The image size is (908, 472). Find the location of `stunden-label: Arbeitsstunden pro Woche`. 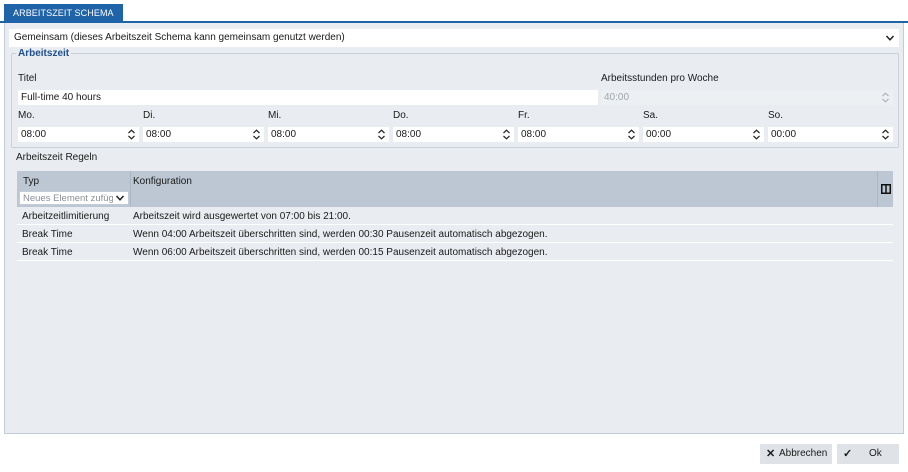

stunden-label: Arbeitsstunden pro Woche is located at coordinates (660, 78).